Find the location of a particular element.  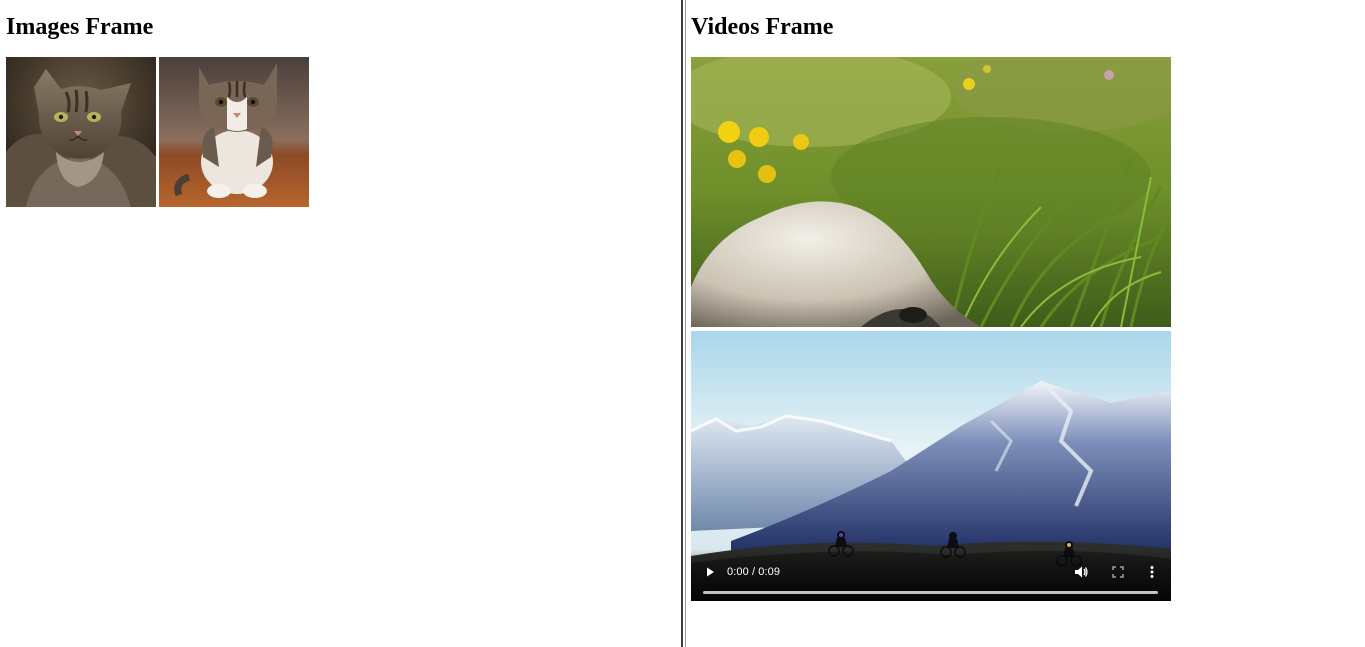

video-controls: 0:00 / 0:09 is located at coordinates (931, 575).